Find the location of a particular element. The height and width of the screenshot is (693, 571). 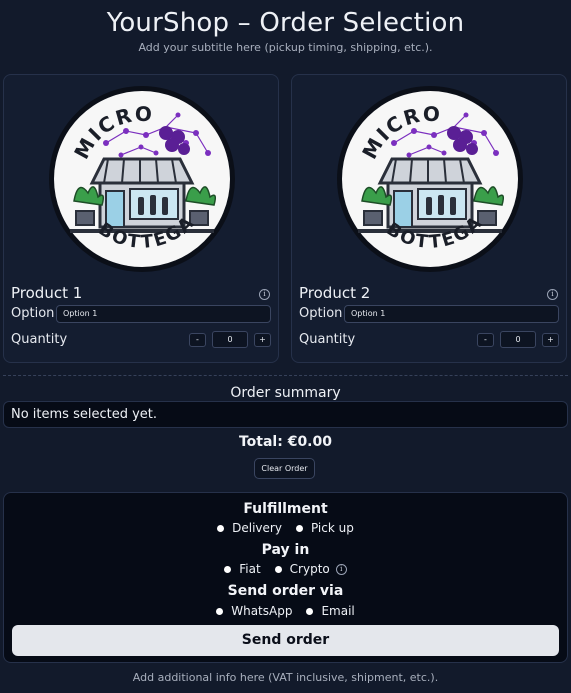

product-name: Product 1 is located at coordinates (47, 293).